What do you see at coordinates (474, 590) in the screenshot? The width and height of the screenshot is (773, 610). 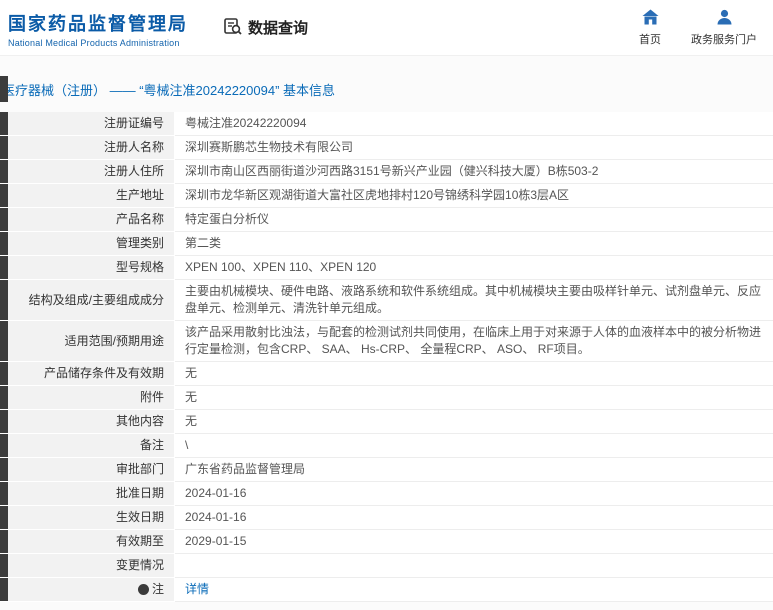 I see `row-value: 详情` at bounding box center [474, 590].